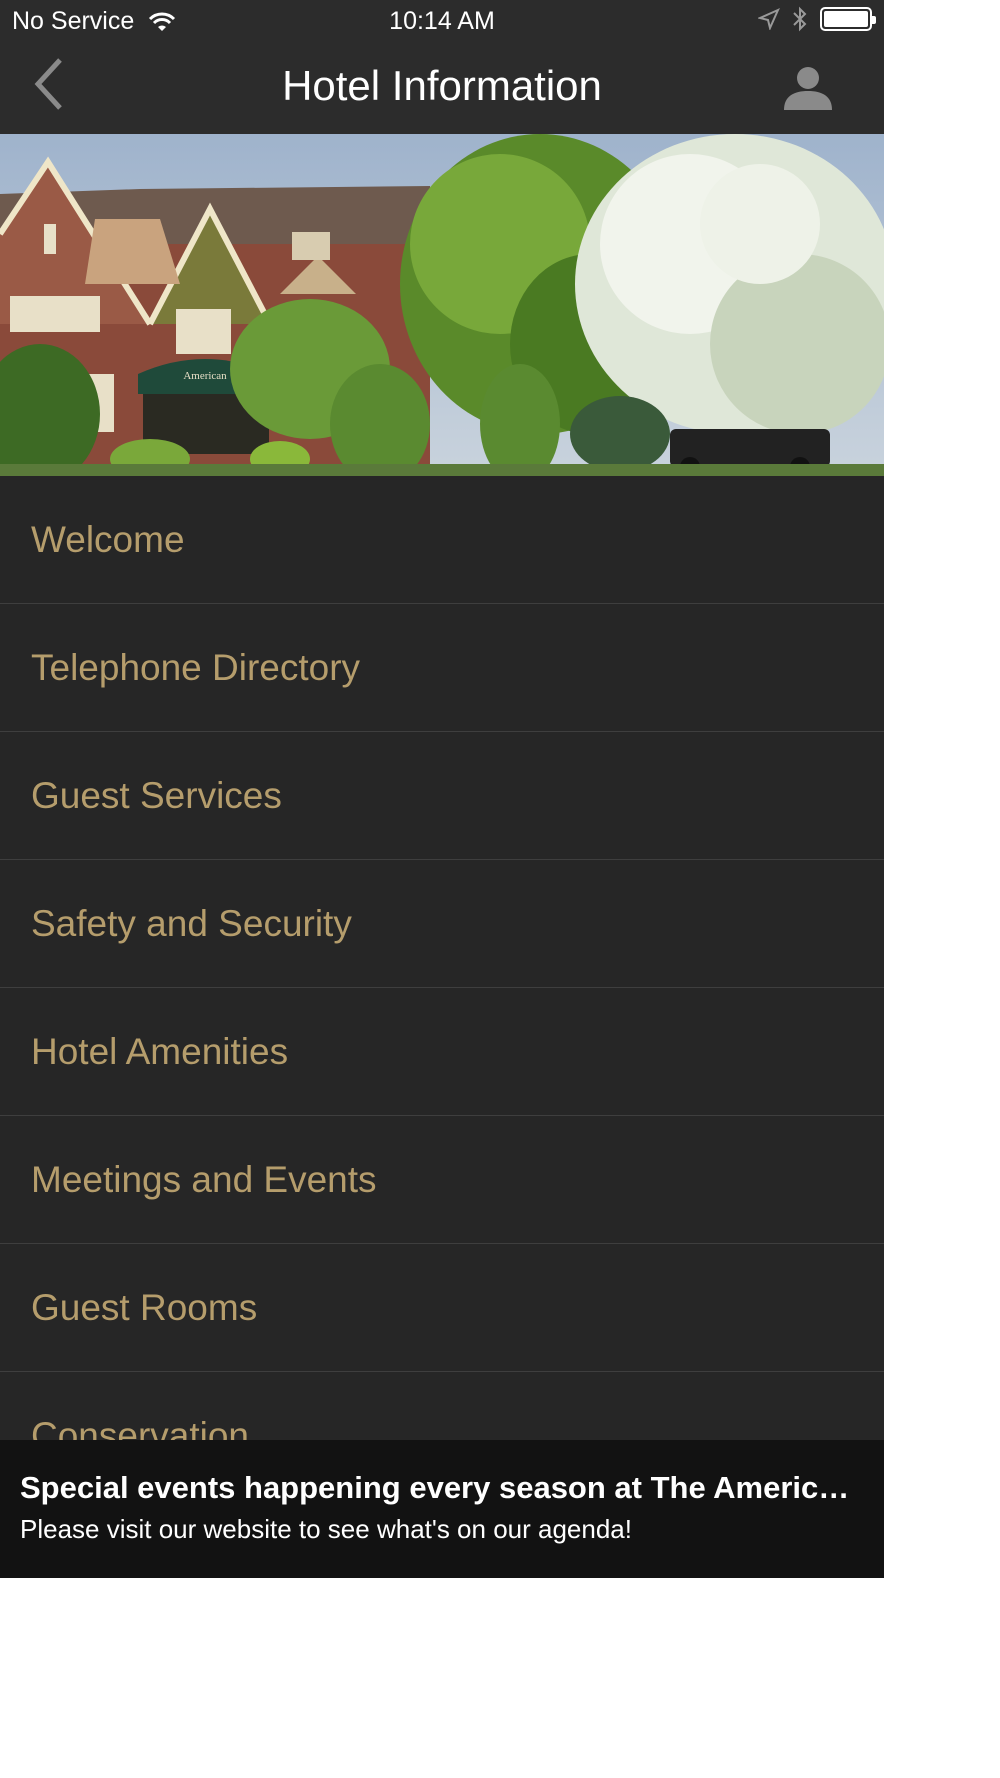 The image size is (1000, 1778). Describe the element at coordinates (108, 539) in the screenshot. I see `menu-item-label: Welcome` at that location.